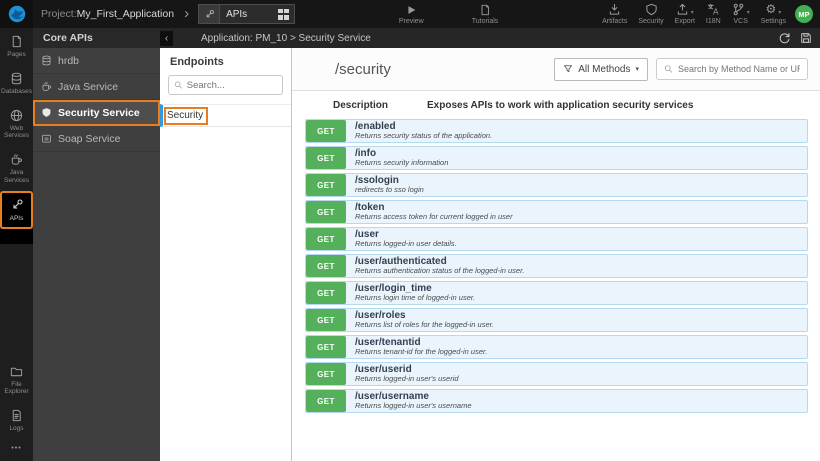 Image resolution: width=820 pixels, height=461 pixels. What do you see at coordinates (16, 429) in the screenshot?
I see `rail-label: Logs` at bounding box center [16, 429].